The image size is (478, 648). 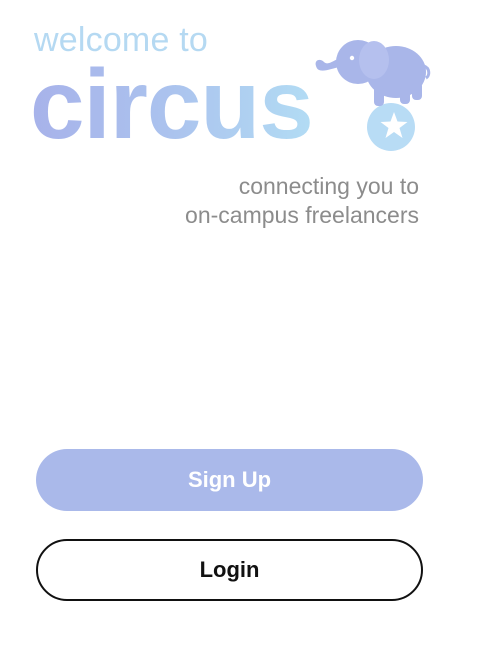 What do you see at coordinates (328, 186) in the screenshot?
I see `tagline-line-1: connecting you to` at bounding box center [328, 186].